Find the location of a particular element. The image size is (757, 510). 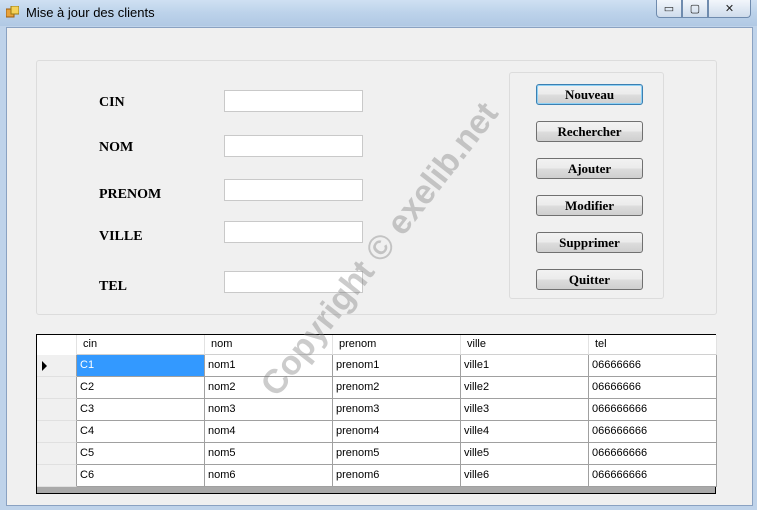

cell-prenom: prenom2 is located at coordinates (397, 388).